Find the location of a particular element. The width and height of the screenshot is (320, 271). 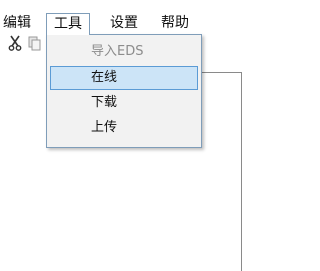

copy-icon is located at coordinates (35, 43).